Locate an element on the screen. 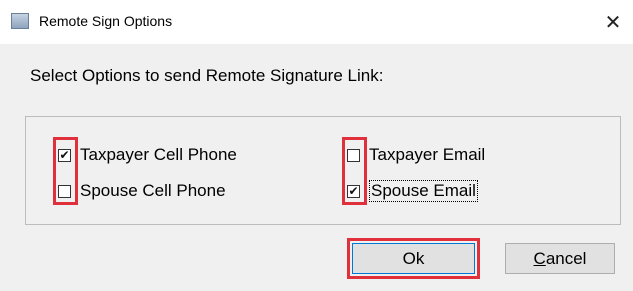  cancel-button: Cancel is located at coordinates (560, 258).